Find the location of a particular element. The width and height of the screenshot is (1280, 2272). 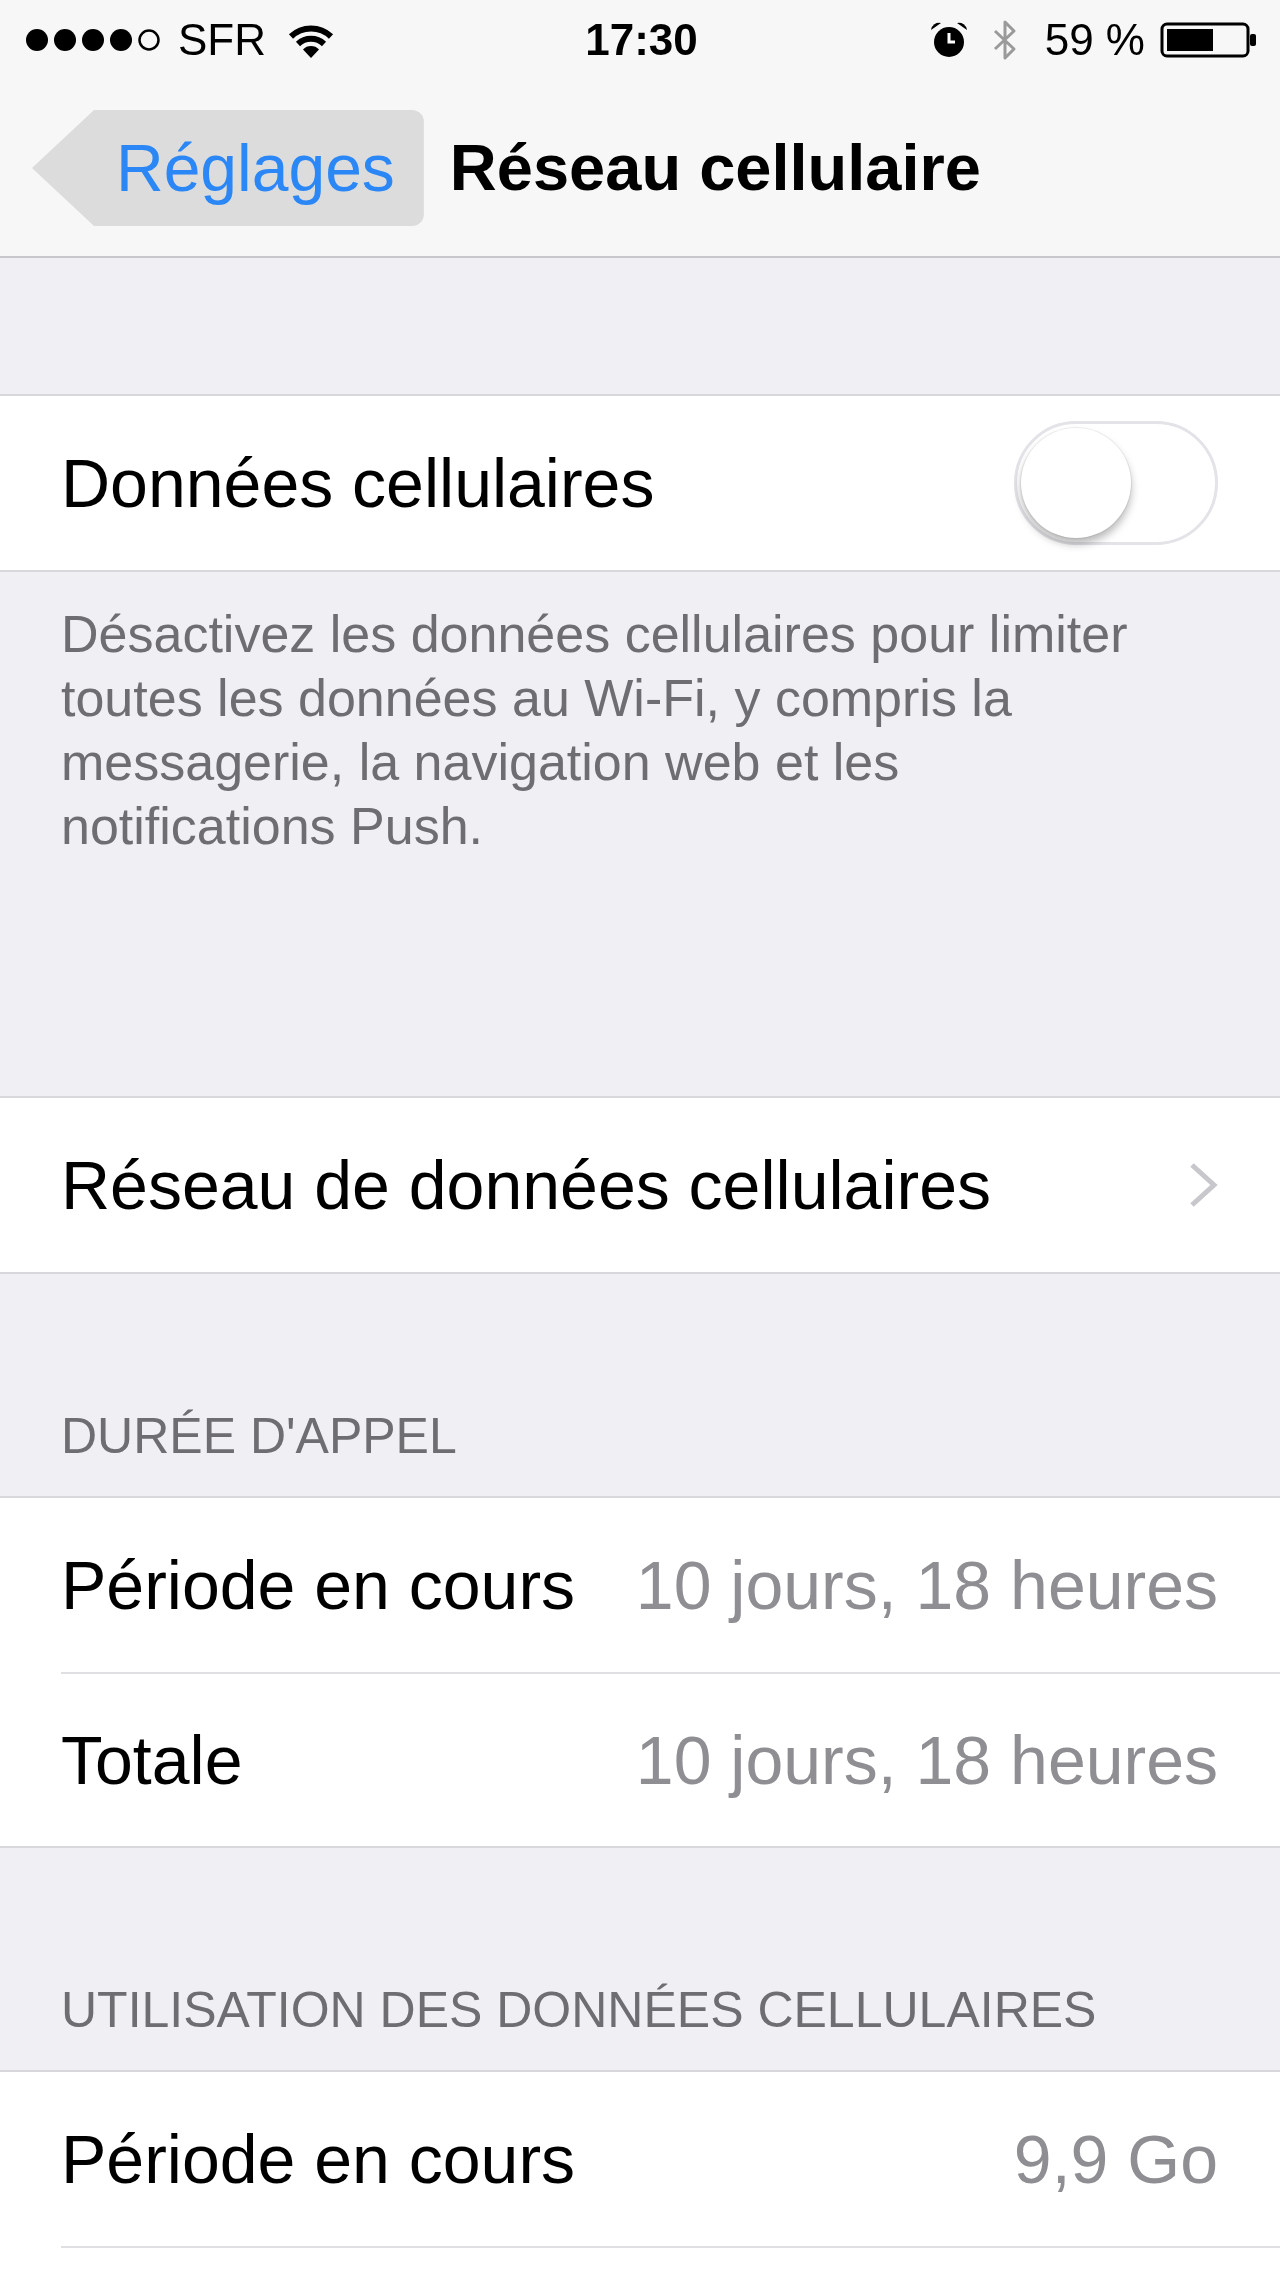

row-label: Données cellulaires is located at coordinates (358, 483).